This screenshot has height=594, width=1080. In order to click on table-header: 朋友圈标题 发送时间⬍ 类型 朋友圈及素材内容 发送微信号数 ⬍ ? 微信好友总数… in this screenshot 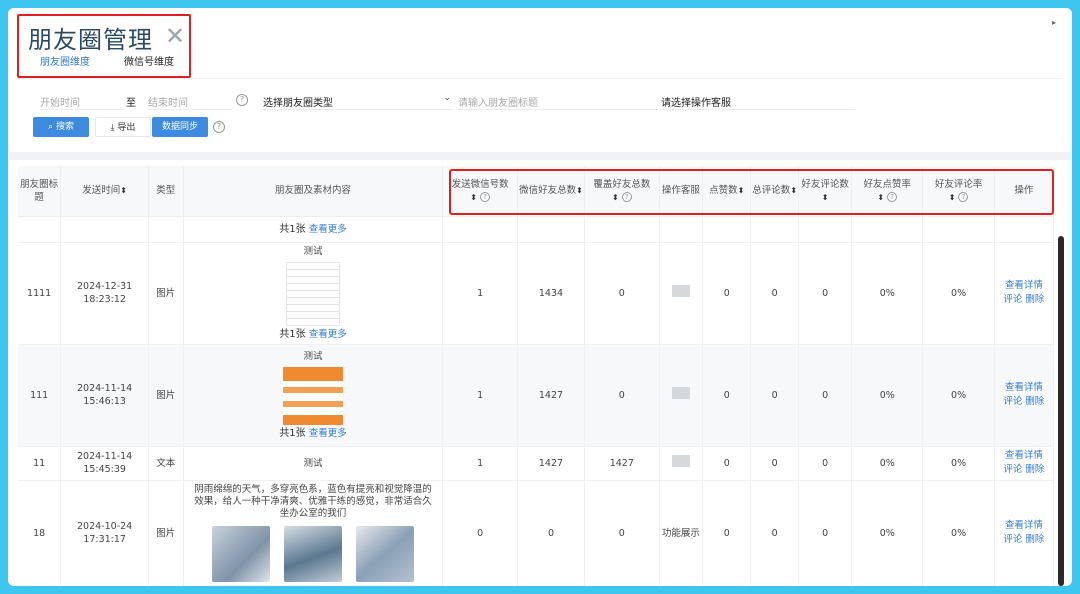, I will do `click(536, 191)`.